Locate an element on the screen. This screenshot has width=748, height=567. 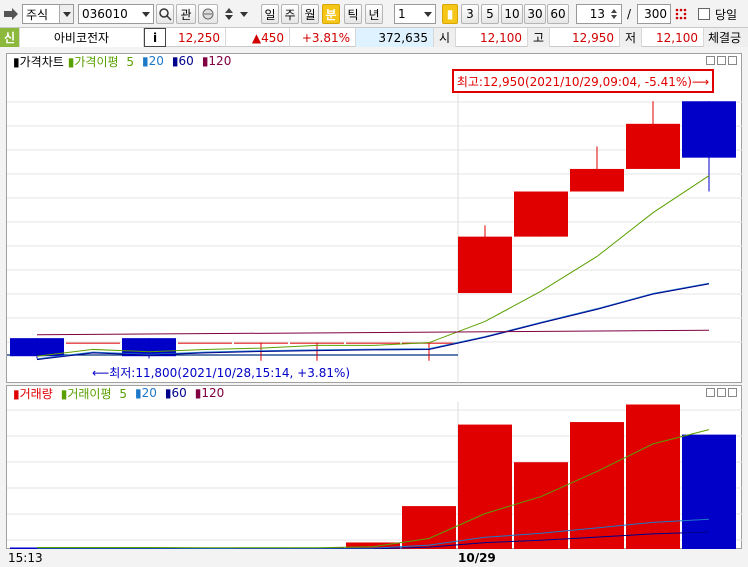
arrow-down-icon is located at coordinates (229, 17).